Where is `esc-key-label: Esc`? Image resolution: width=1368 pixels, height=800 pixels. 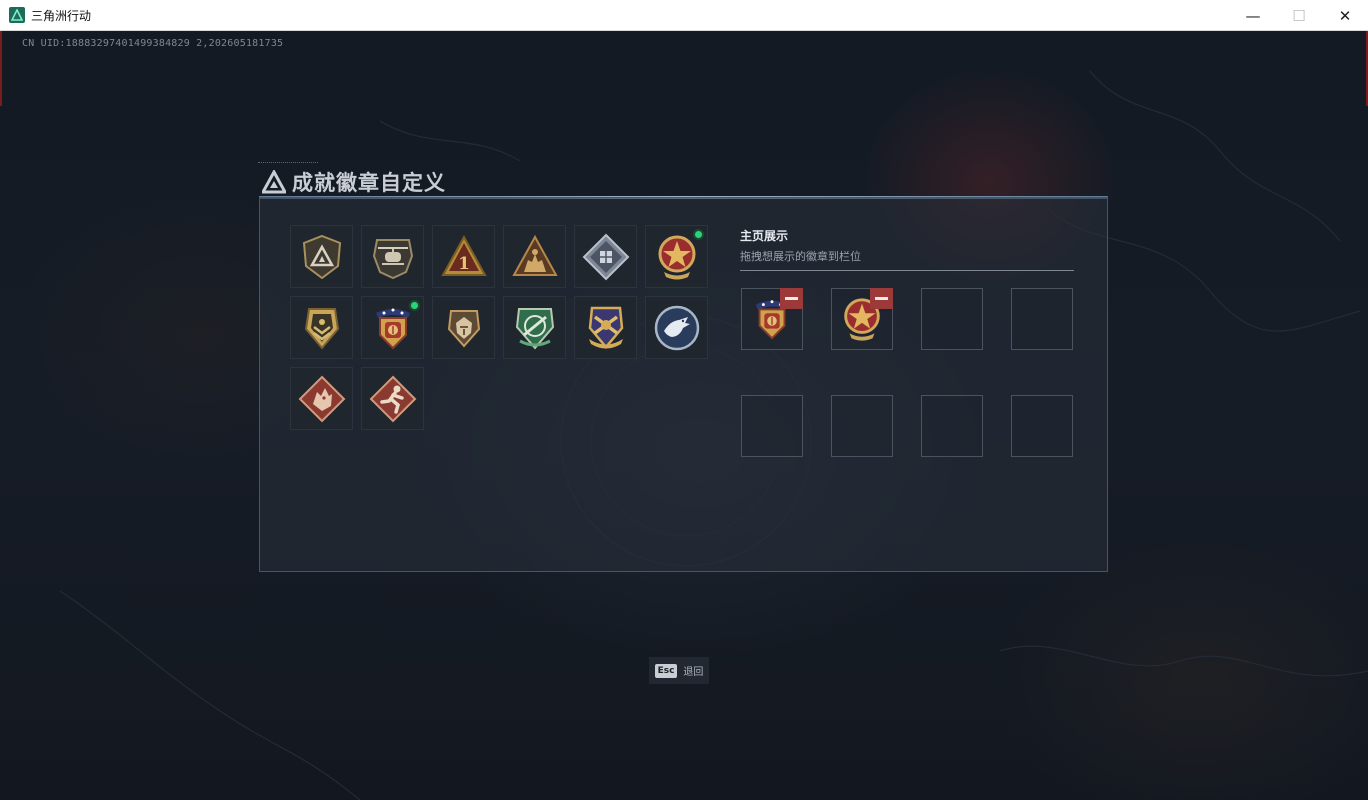
esc-key-label: Esc is located at coordinates (666, 670).